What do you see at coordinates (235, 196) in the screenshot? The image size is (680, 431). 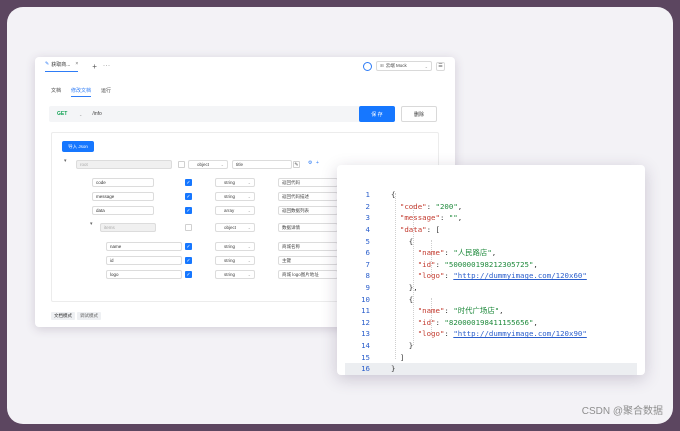 I see `type-select-message: string ⌄` at bounding box center [235, 196].